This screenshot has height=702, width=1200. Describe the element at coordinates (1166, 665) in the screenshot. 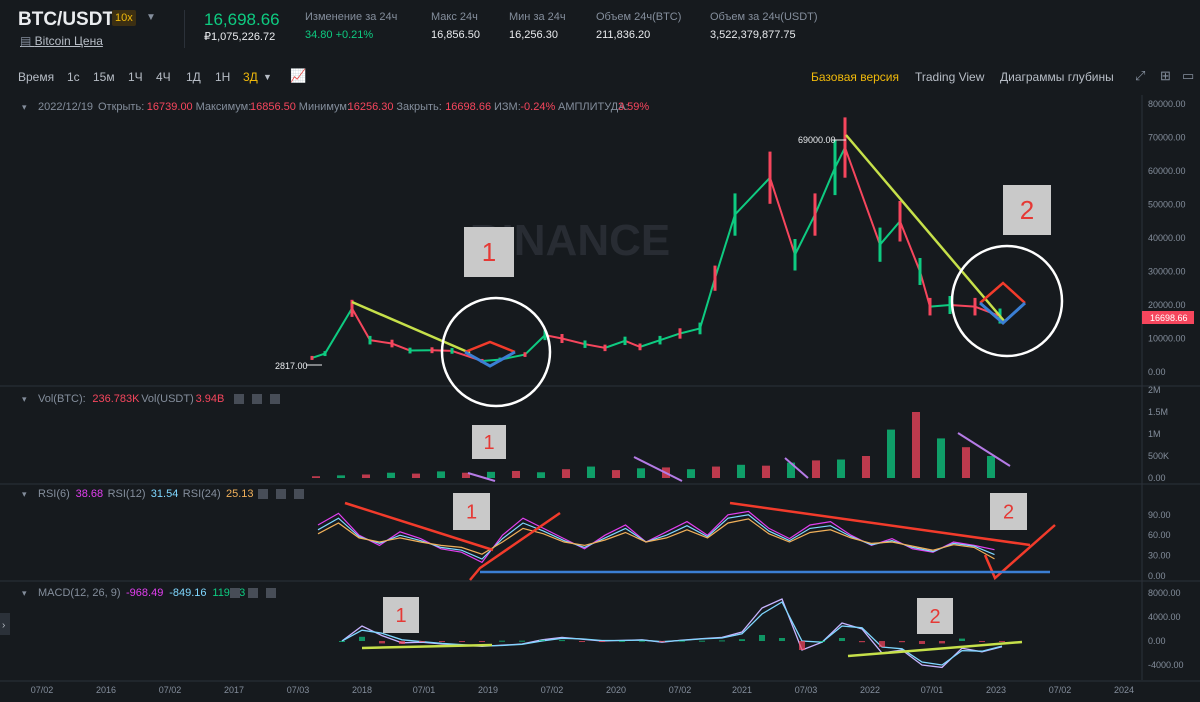

I see `macd-tick-label: -4000.00` at that location.